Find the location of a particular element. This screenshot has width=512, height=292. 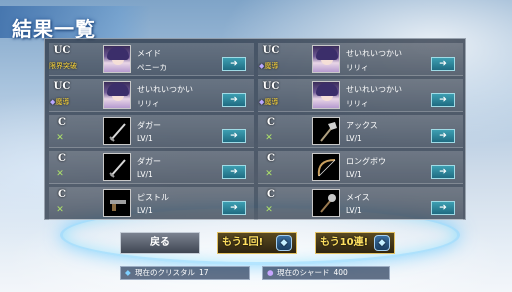

result-name: アックス is located at coordinates (362, 125).